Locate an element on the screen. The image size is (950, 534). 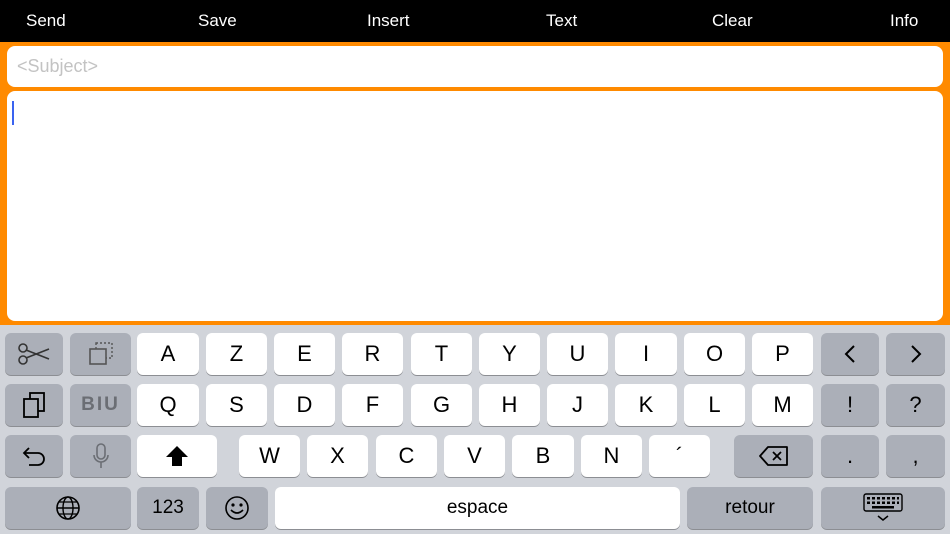
key: S is located at coordinates (236, 405).